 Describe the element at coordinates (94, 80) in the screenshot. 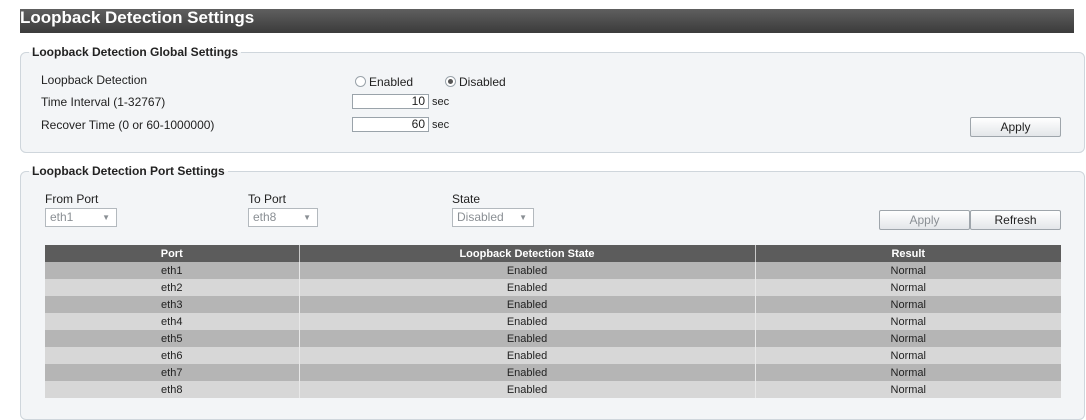

I see `loopback-detection-label: Loopback Detection` at that location.